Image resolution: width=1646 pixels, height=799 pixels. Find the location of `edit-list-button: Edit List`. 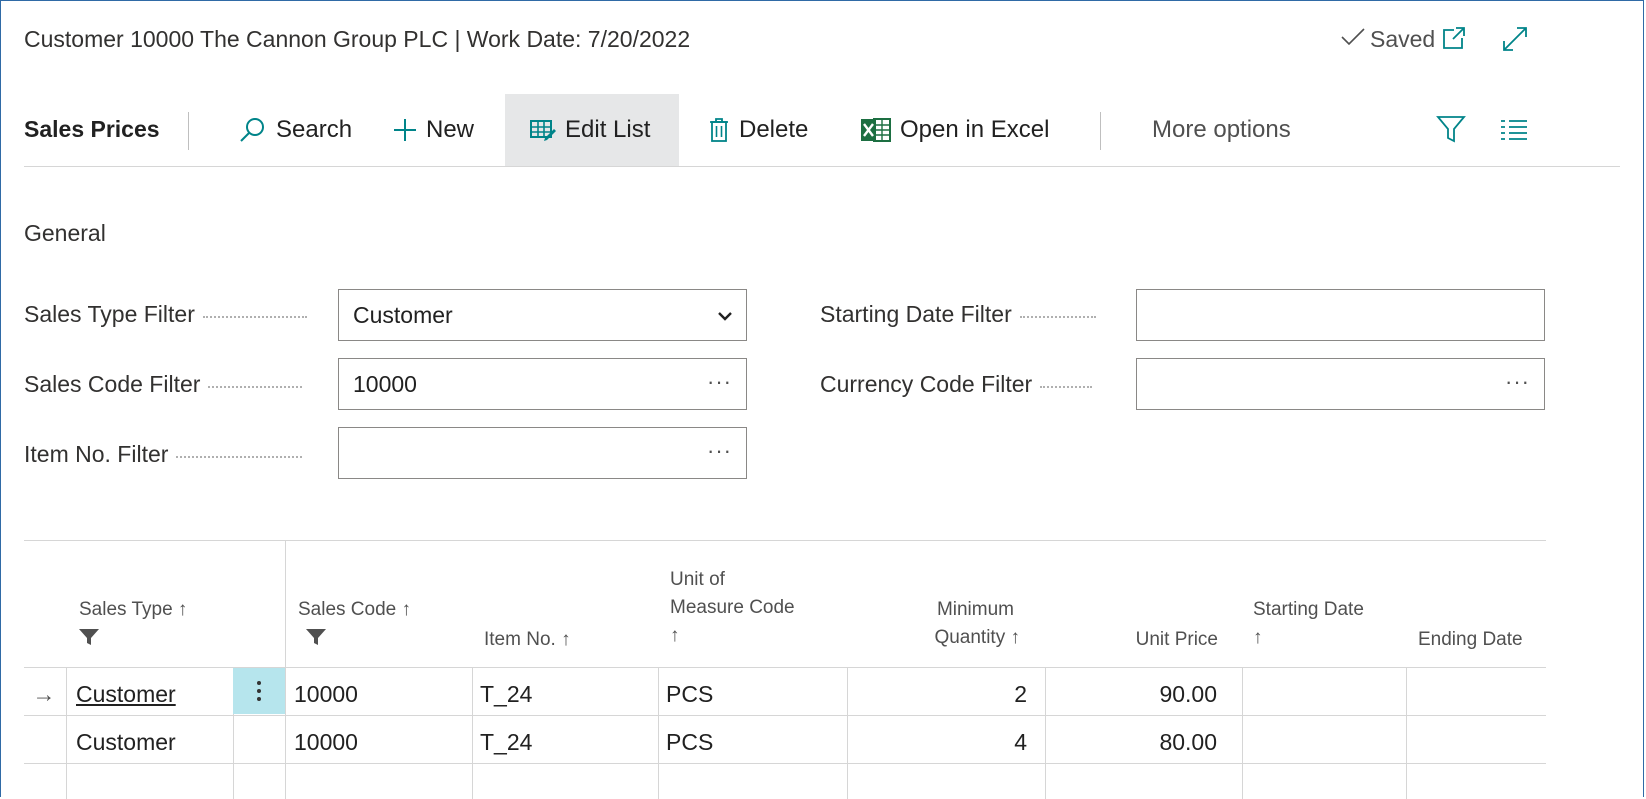

edit-list-button: Edit List is located at coordinates (592, 130).